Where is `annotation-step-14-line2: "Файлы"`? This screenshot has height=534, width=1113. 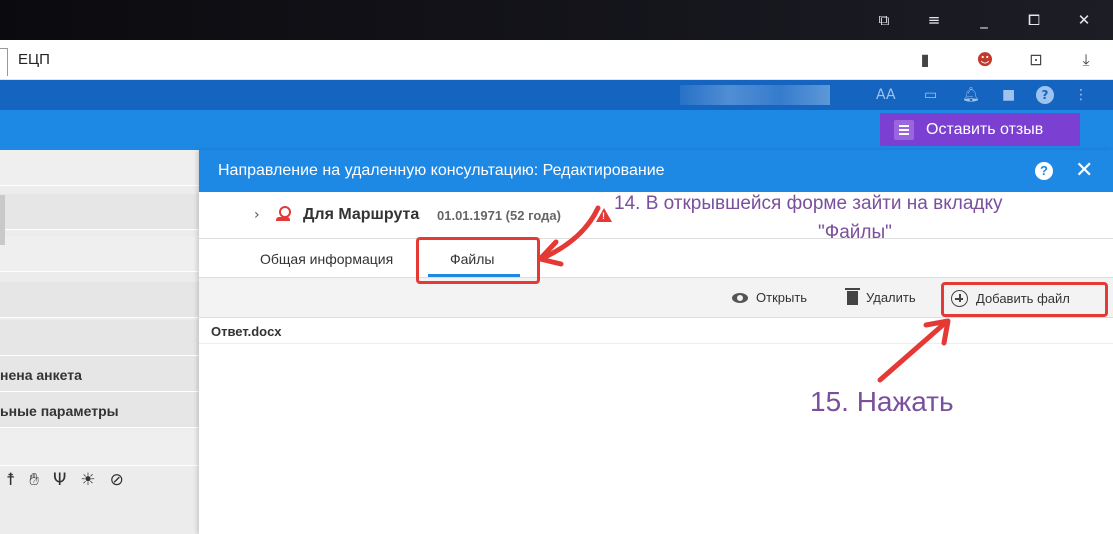
annotation-step-14-line2: "Файлы" is located at coordinates (855, 232).